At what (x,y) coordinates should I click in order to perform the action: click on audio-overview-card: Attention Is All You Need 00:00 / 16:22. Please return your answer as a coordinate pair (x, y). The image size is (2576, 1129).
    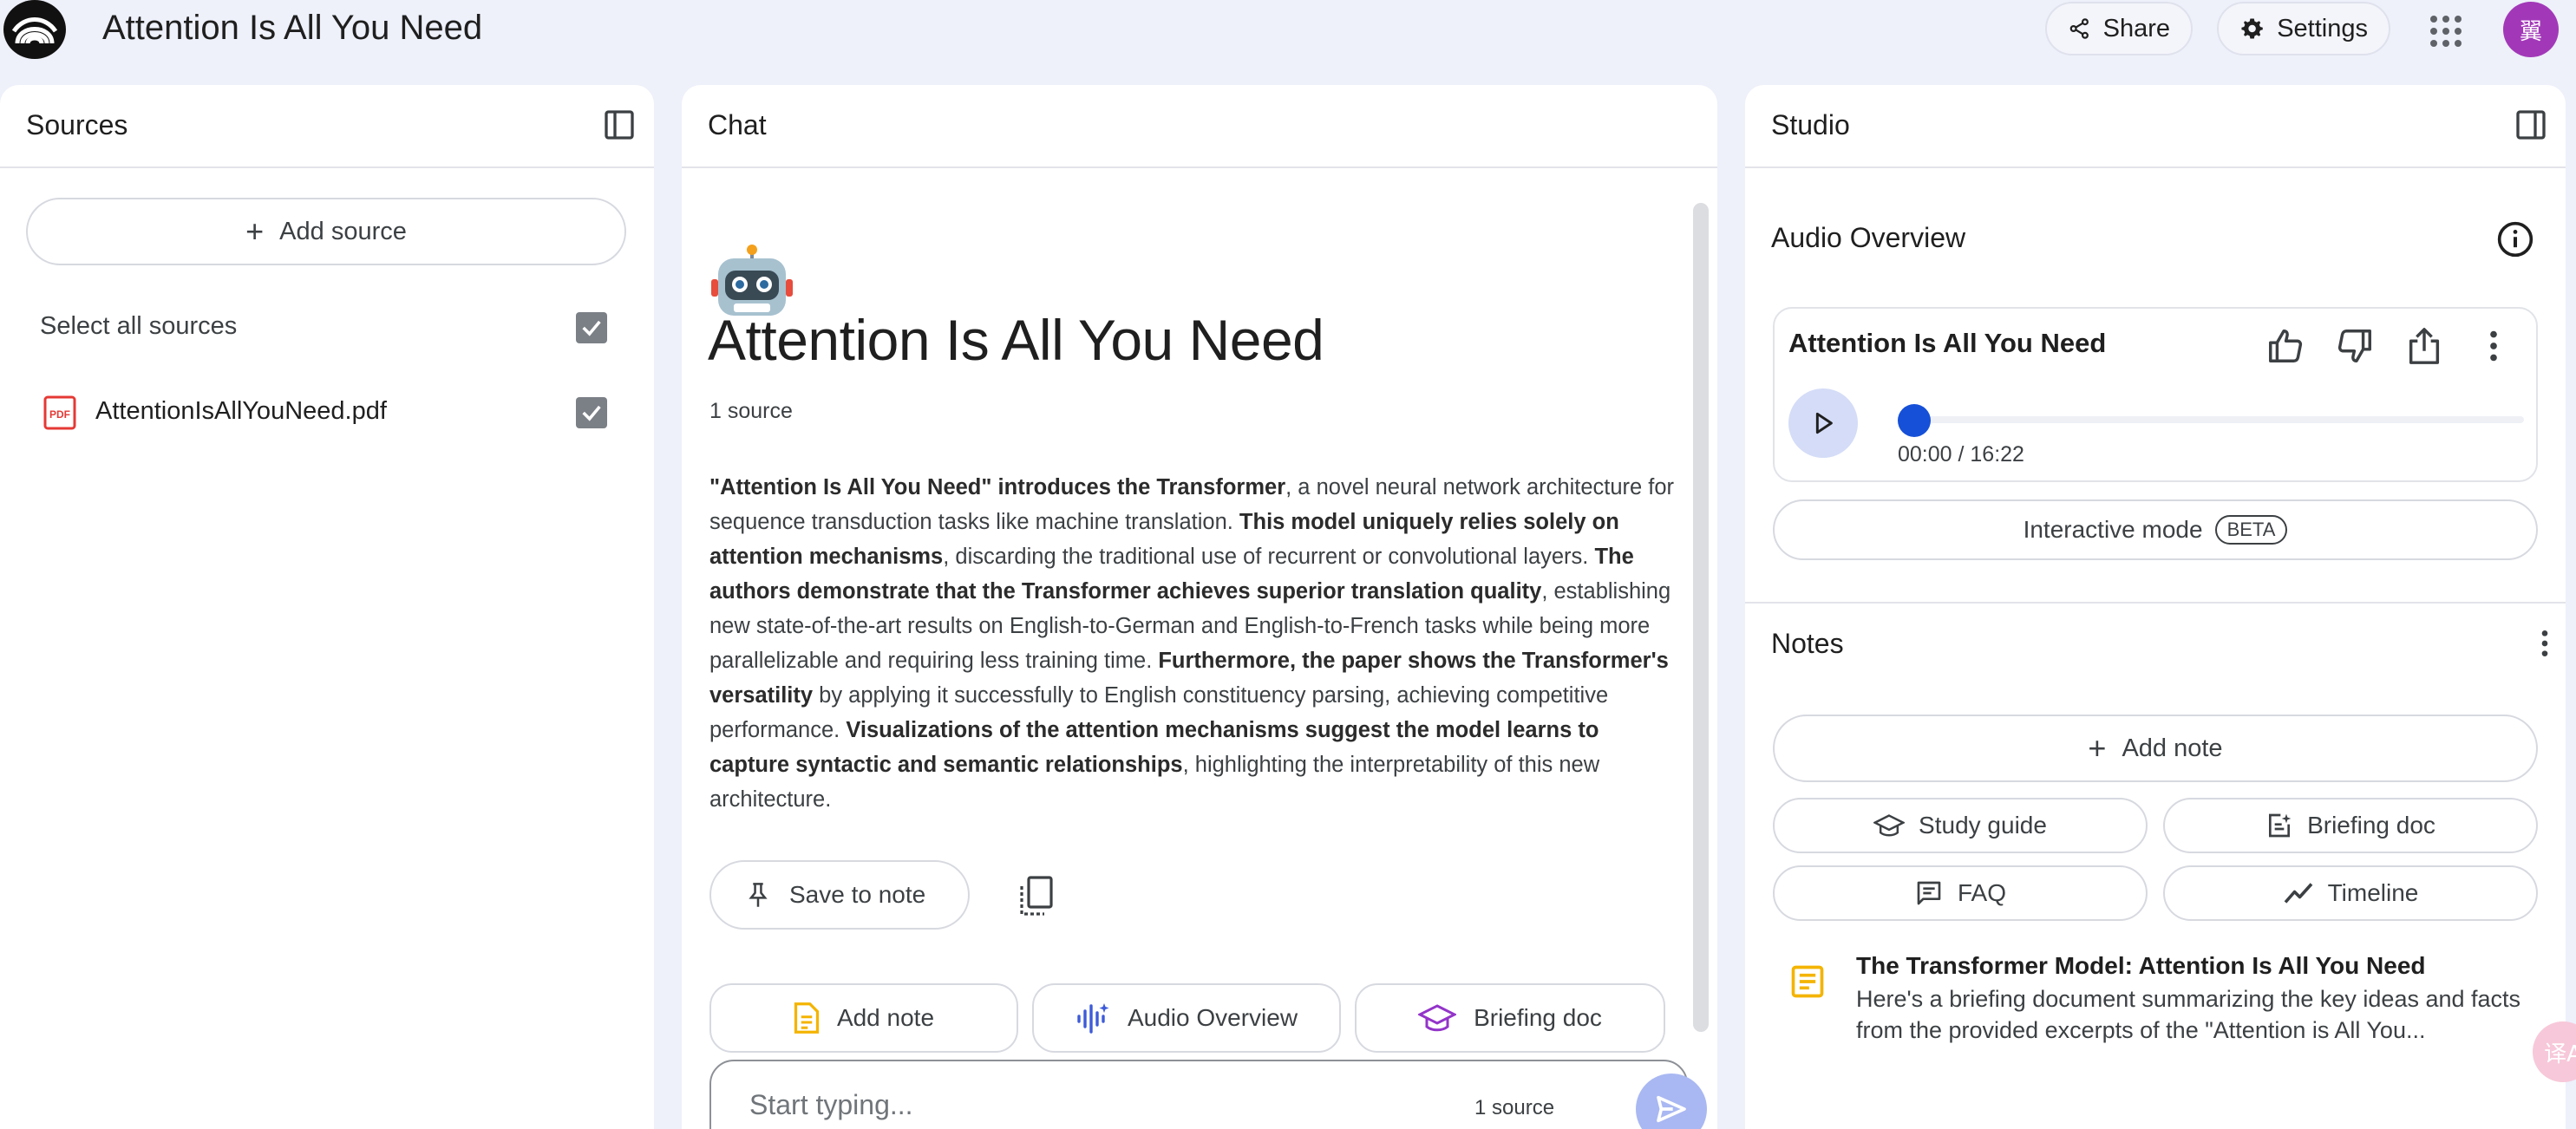
    Looking at the image, I should click on (2155, 394).